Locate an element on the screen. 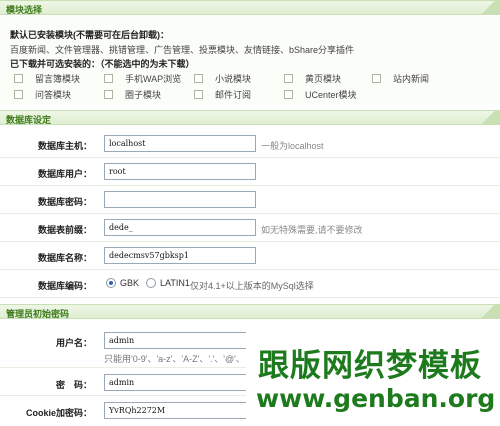 This screenshot has height=426, width=500. module-checkbox-ucenter: UCenter模块 is located at coordinates (320, 94).